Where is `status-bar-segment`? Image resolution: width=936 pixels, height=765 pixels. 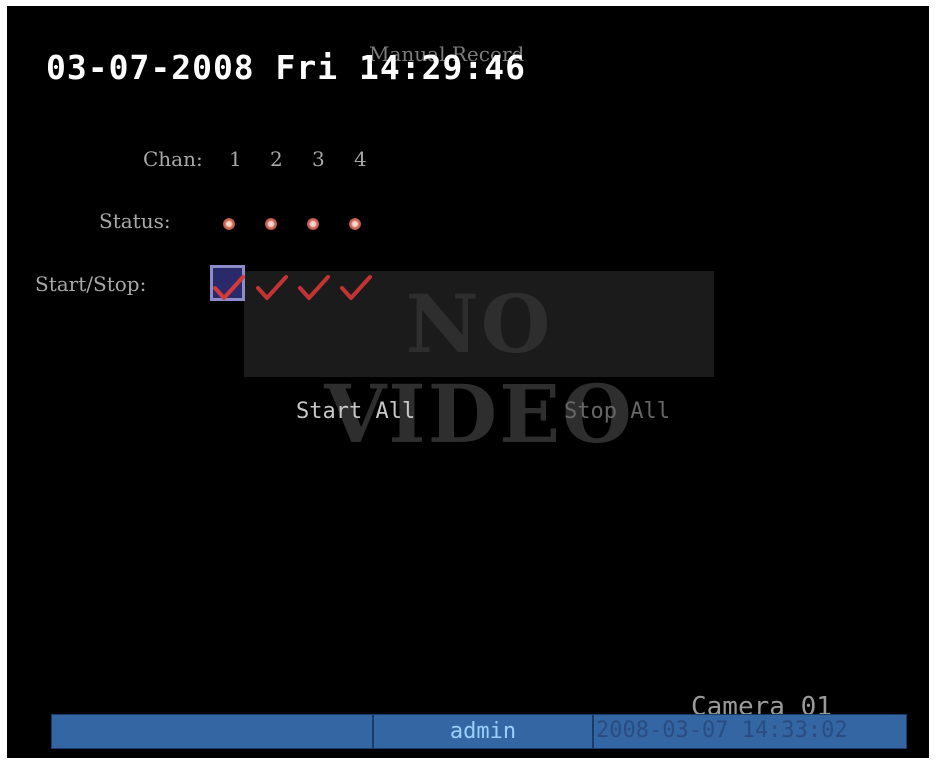
status-bar-segment is located at coordinates (212, 731).